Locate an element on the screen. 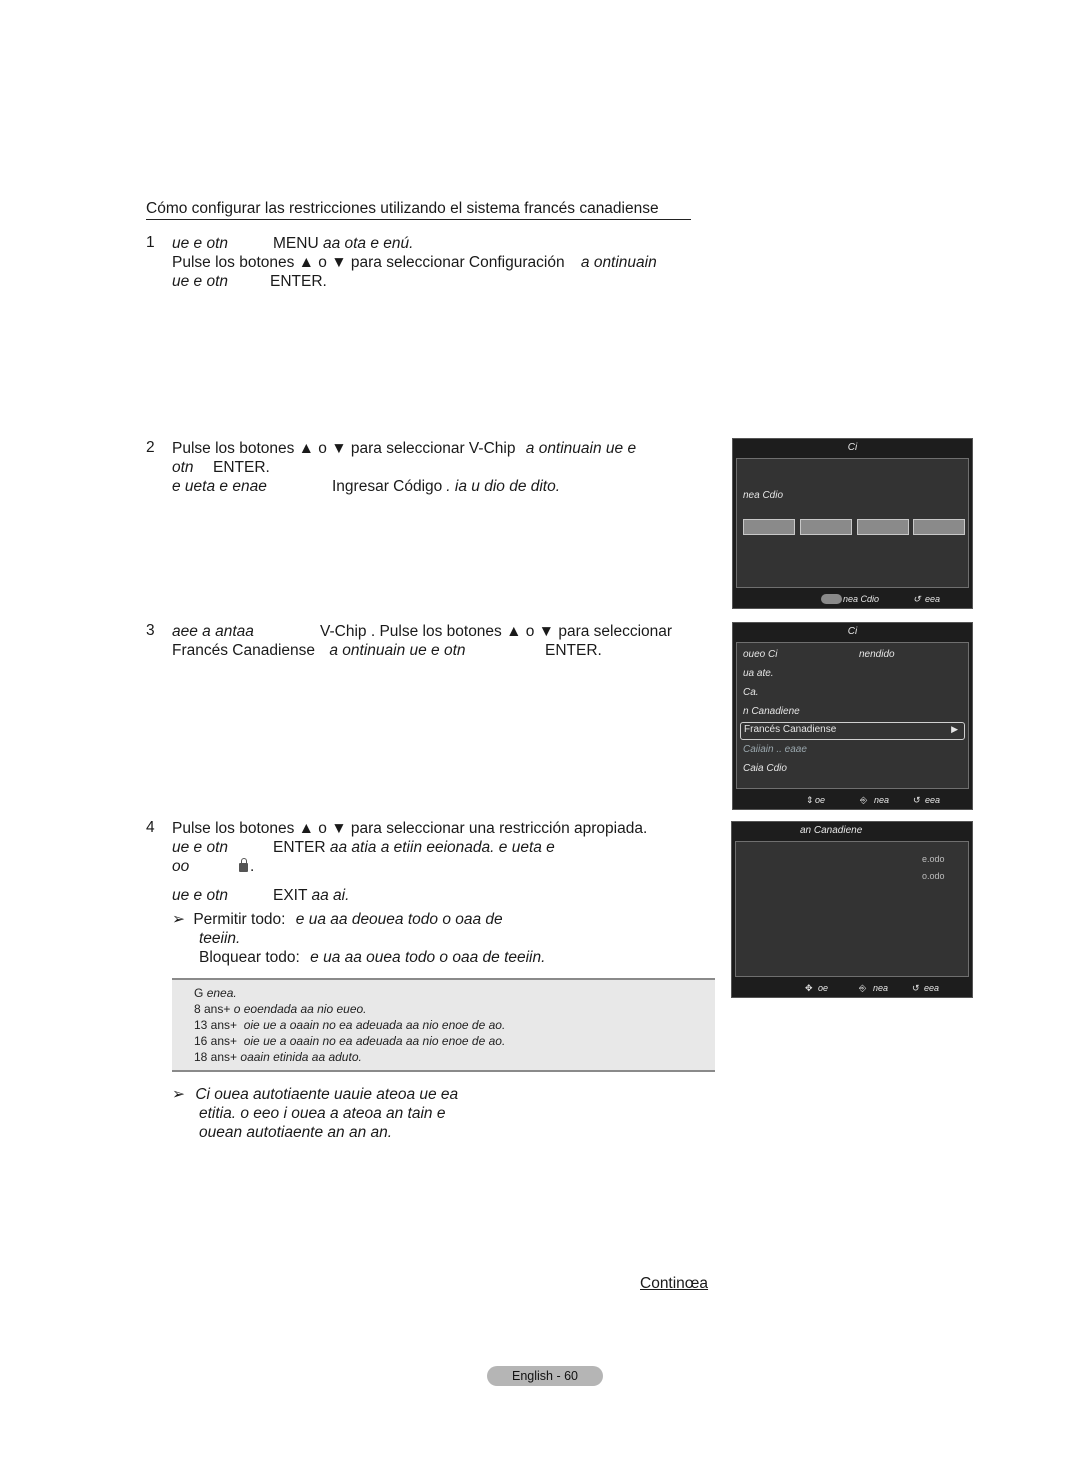  menu-item: Ca. is located at coordinates (751, 692).